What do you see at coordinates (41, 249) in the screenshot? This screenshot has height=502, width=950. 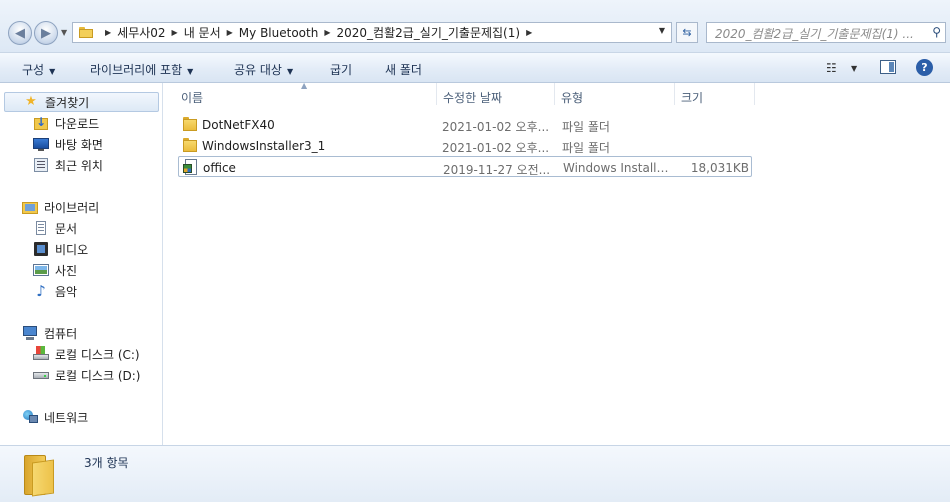 I see `video-icon` at bounding box center [41, 249].